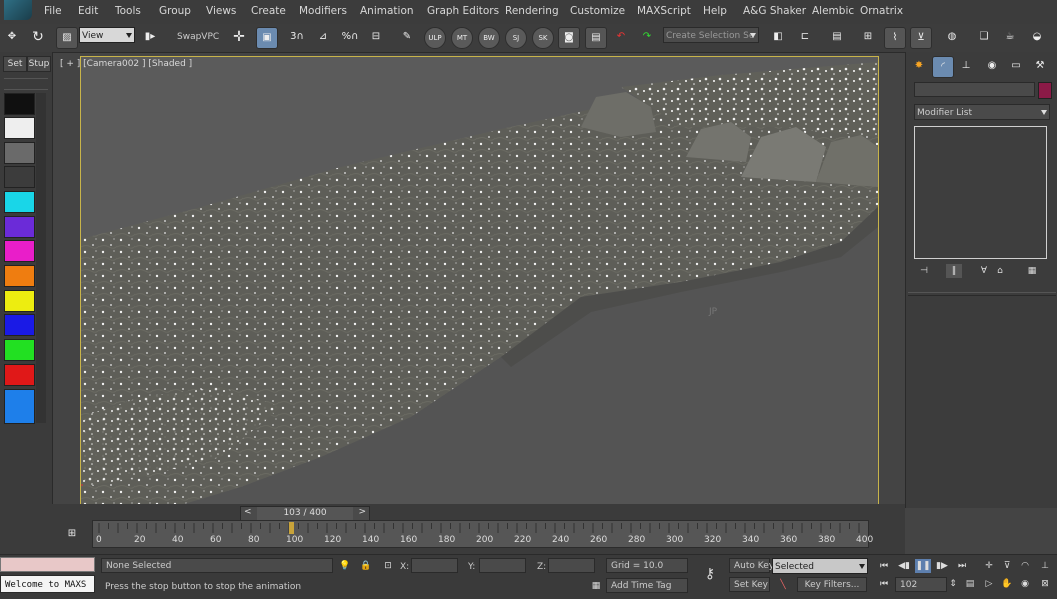 This screenshot has width=1057, height=599. What do you see at coordinates (904, 566) in the screenshot?
I see `previous-frame-icon: ◀▮` at bounding box center [904, 566].